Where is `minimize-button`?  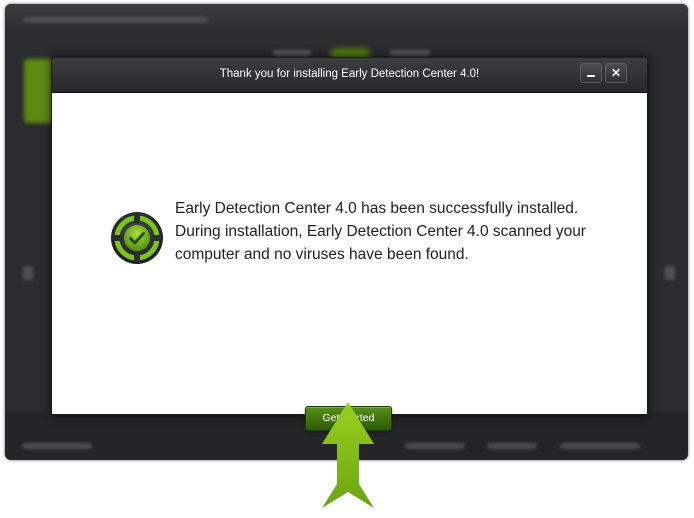
minimize-button is located at coordinates (591, 73).